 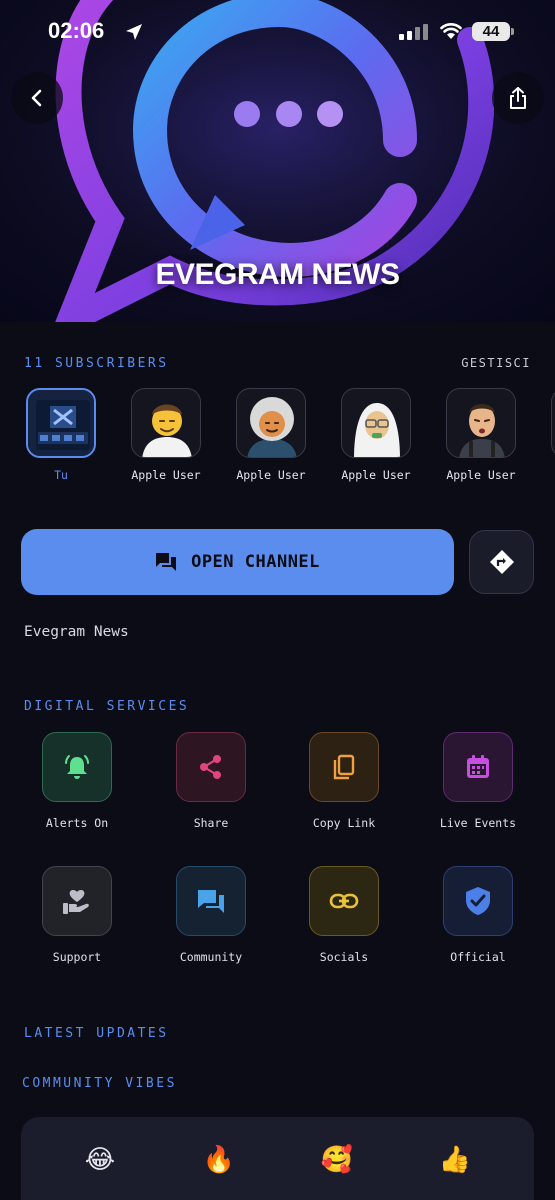 What do you see at coordinates (77, 823) in the screenshot?
I see `service-label: Alerts On` at bounding box center [77, 823].